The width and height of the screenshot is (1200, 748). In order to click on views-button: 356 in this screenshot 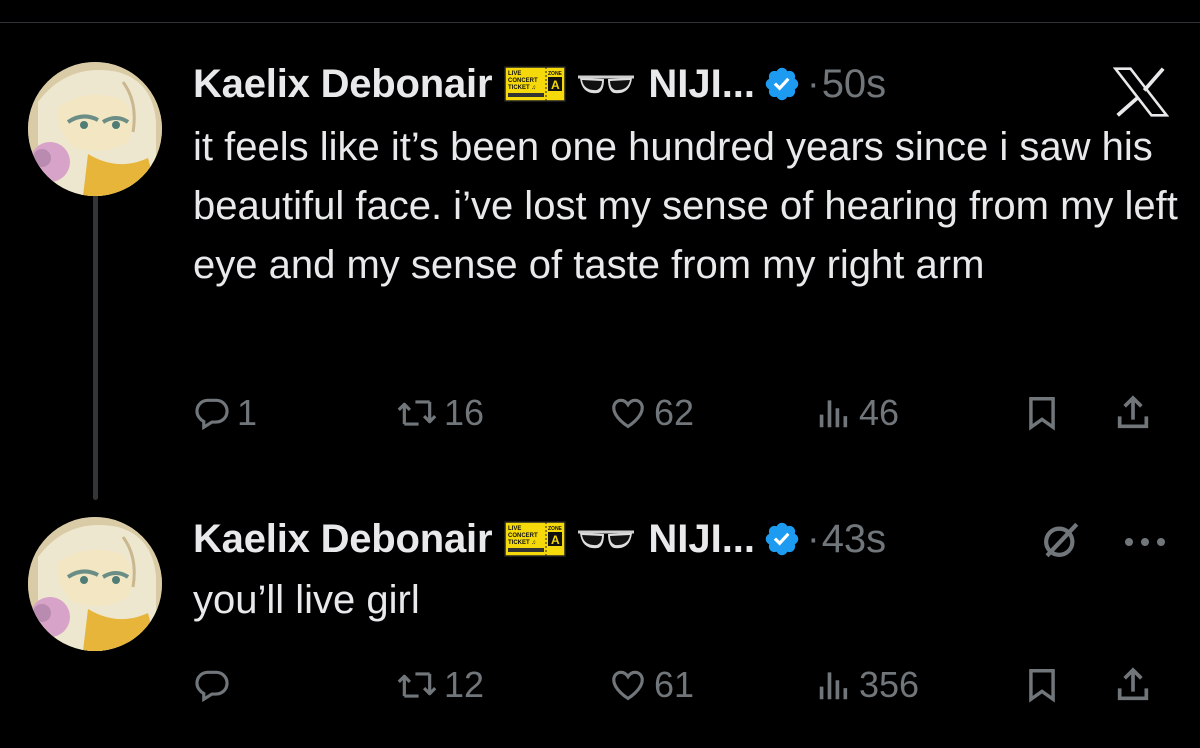, I will do `click(867, 685)`.